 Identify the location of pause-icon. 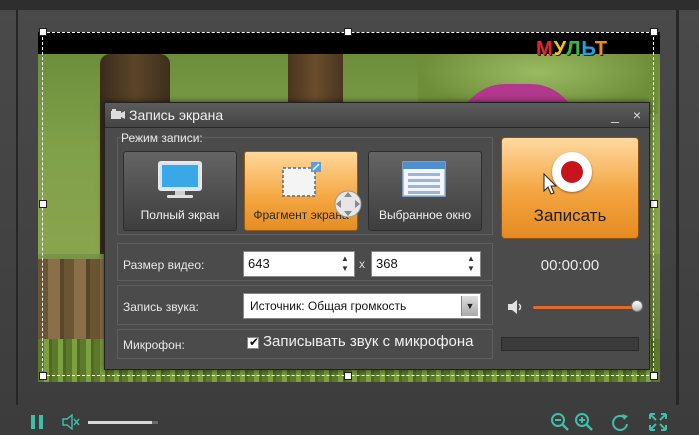
(37, 422).